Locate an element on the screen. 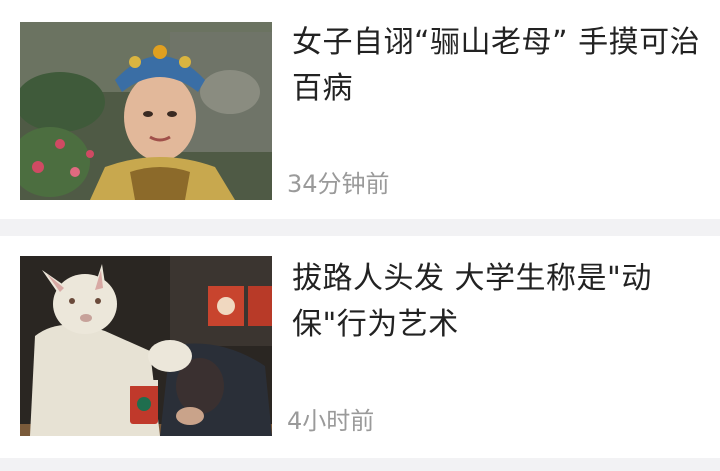  news-title-2: 拔路人头发 大学生称是"动保"行为艺术 is located at coordinates (497, 302).